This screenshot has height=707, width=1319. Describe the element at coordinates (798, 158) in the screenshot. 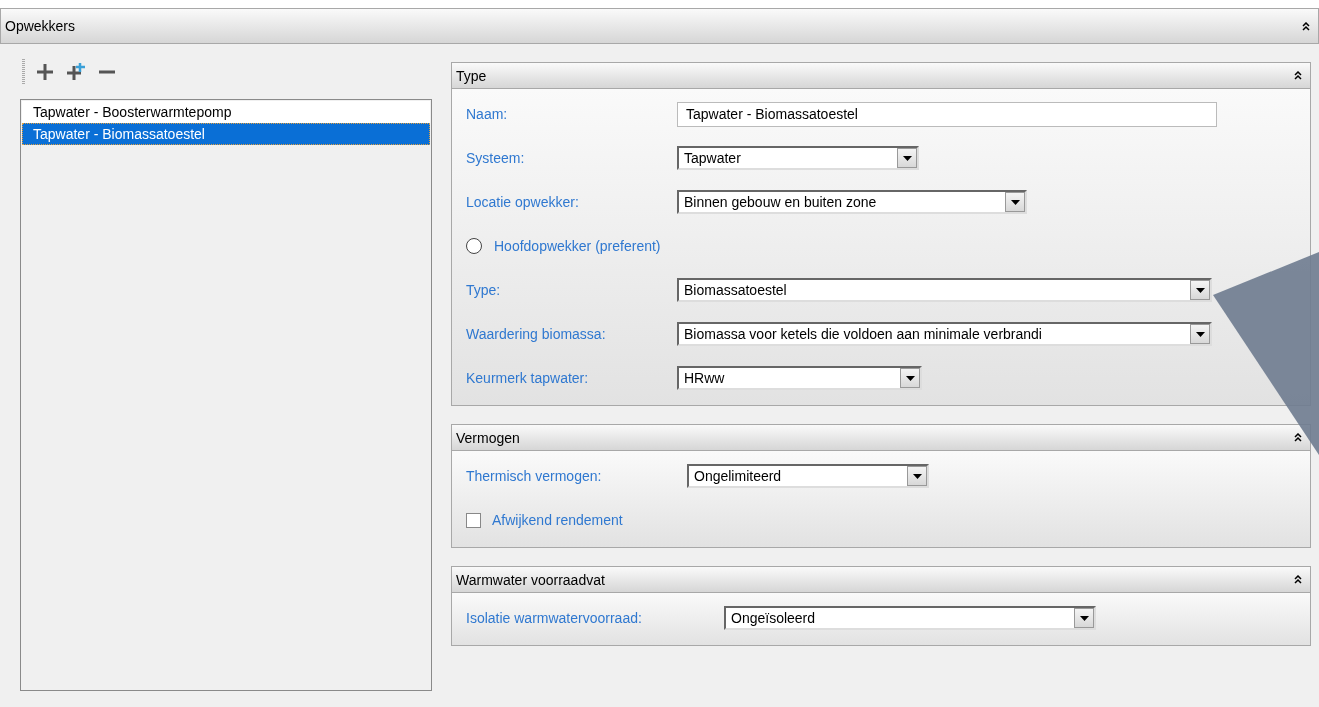

I see `dropdown: Tapwater` at that location.